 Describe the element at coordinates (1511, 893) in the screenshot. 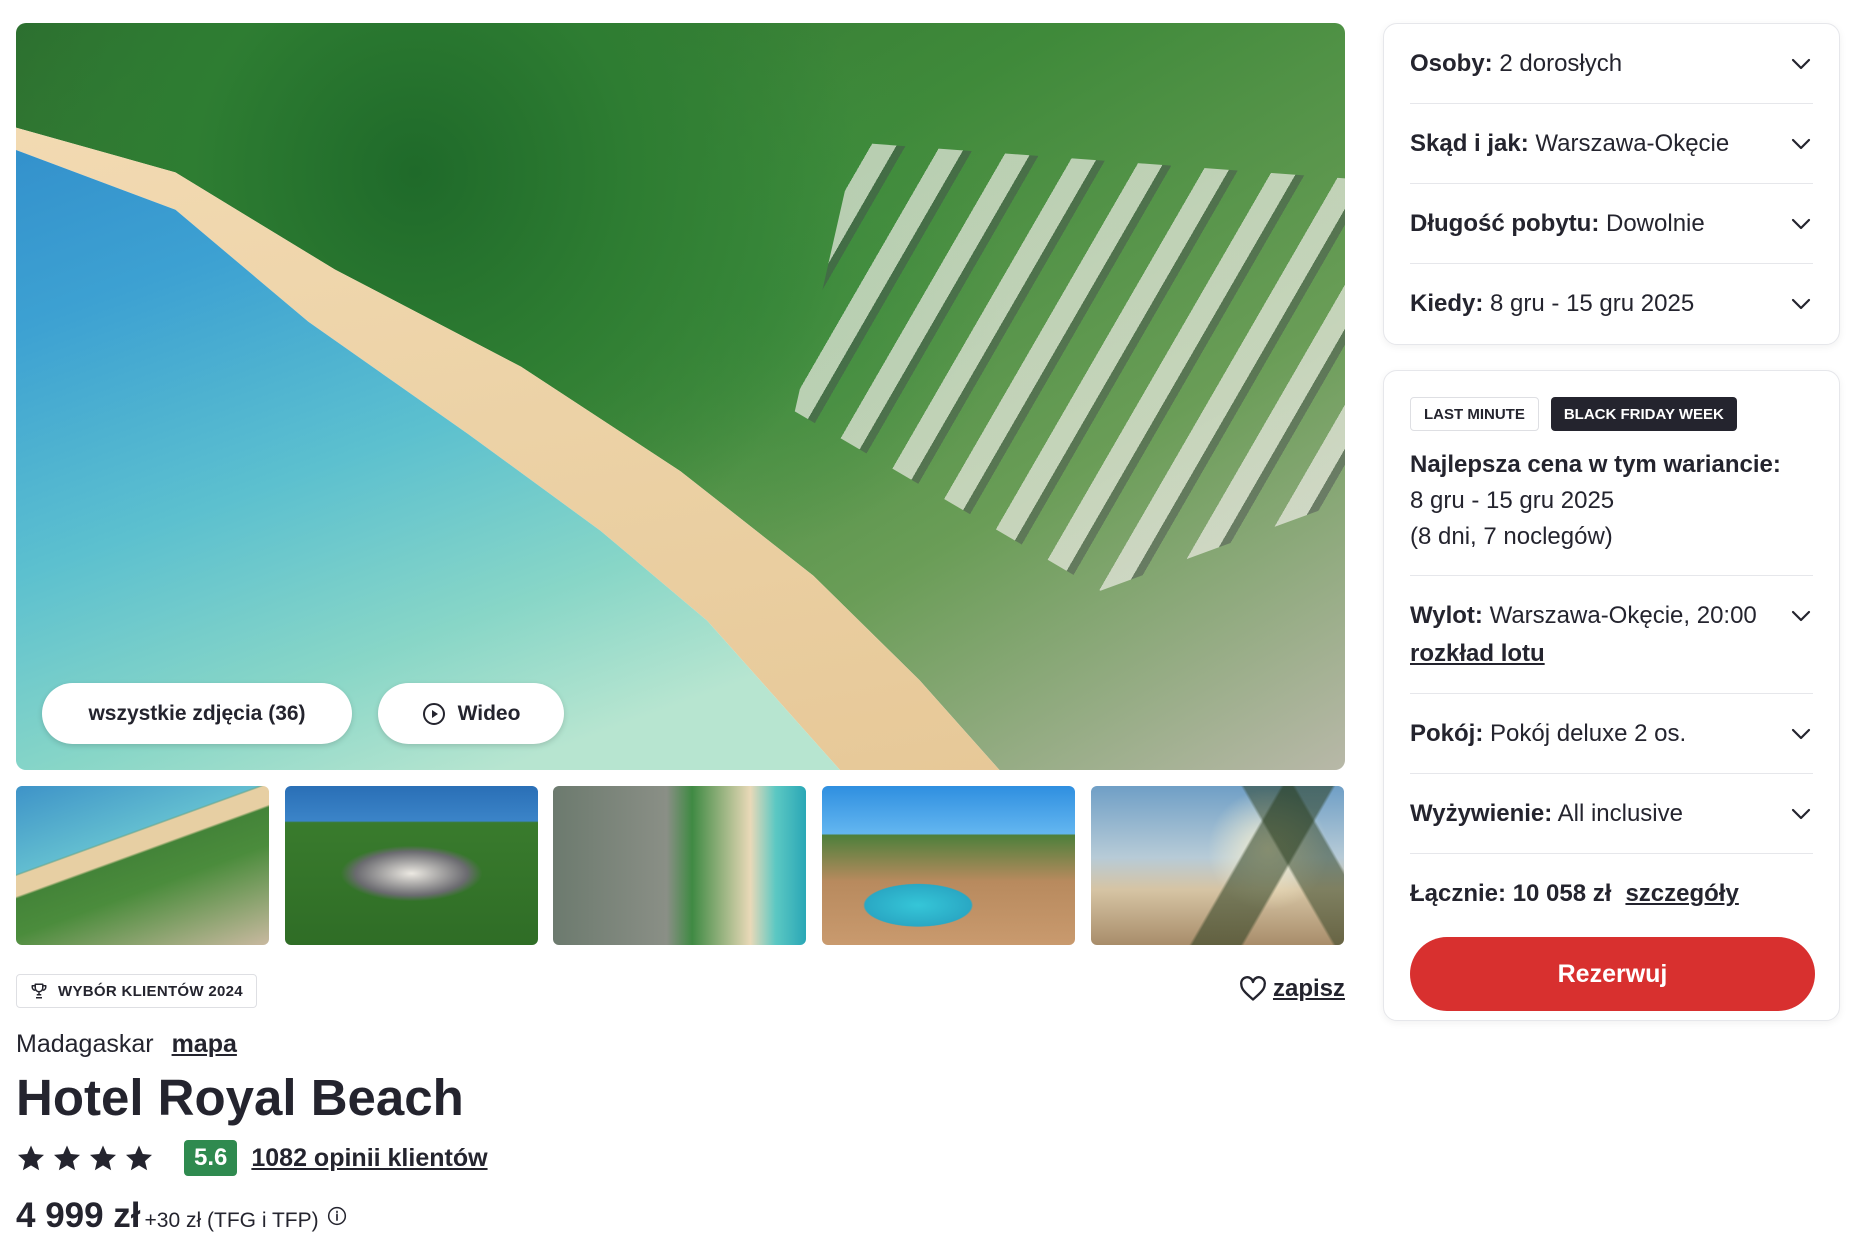

I see `total-price: Łącznie: 10 058 zł` at that location.